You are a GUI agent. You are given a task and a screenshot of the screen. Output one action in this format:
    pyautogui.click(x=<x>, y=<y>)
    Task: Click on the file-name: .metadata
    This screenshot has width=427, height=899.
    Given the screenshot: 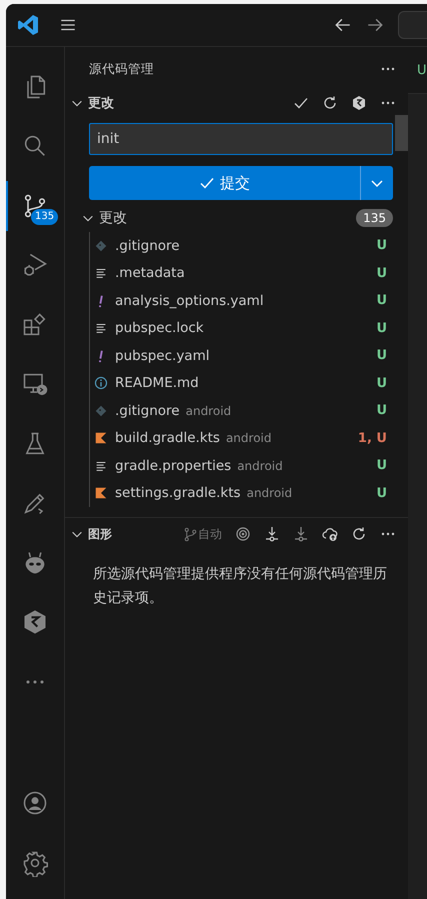 What is the action you would take?
    pyautogui.click(x=150, y=273)
    